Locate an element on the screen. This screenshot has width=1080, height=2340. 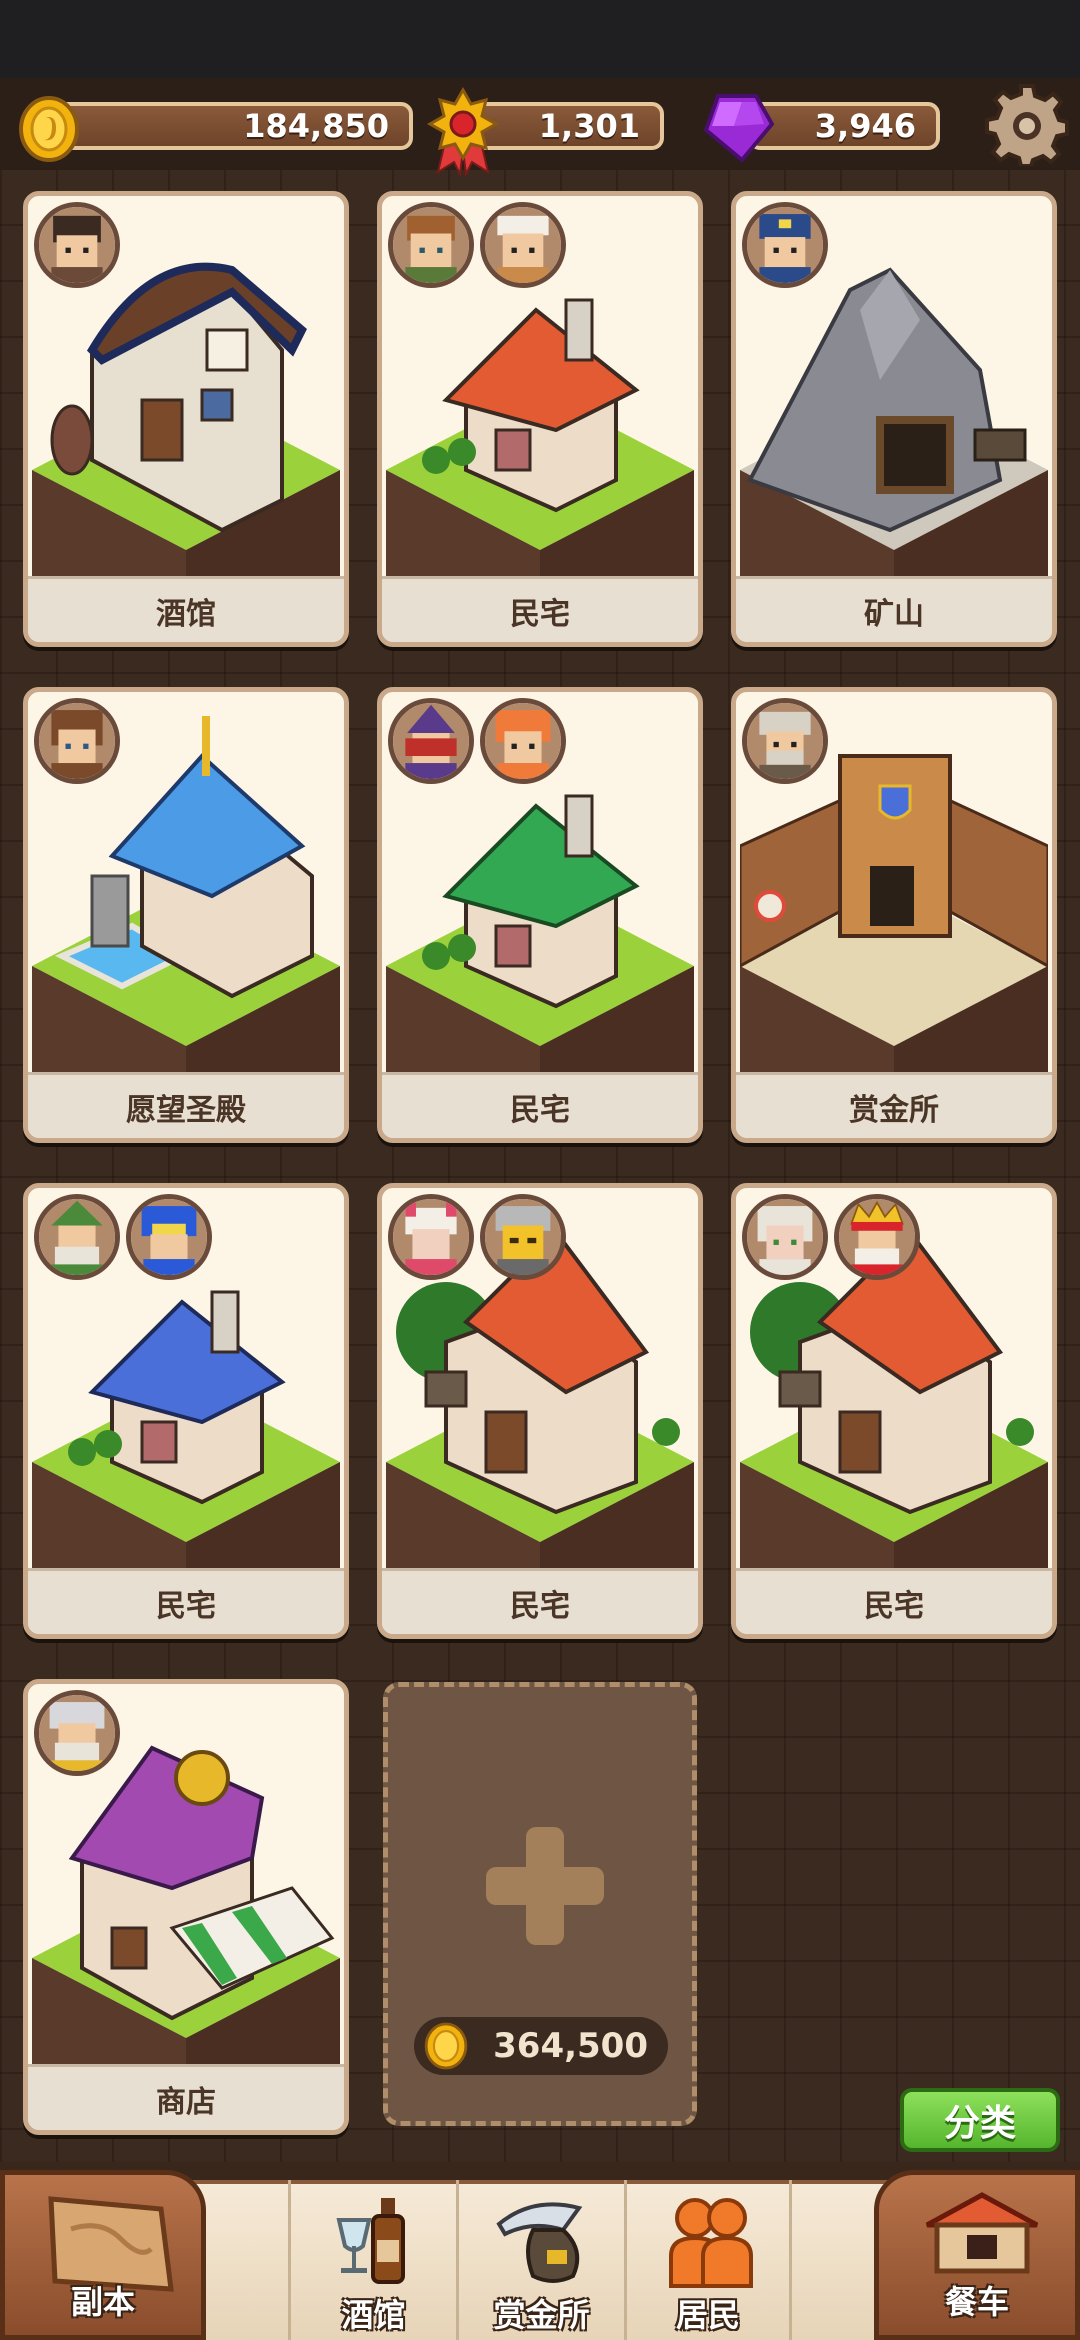
building-card-bounty-office: 赏金所 is located at coordinates (894, 915).